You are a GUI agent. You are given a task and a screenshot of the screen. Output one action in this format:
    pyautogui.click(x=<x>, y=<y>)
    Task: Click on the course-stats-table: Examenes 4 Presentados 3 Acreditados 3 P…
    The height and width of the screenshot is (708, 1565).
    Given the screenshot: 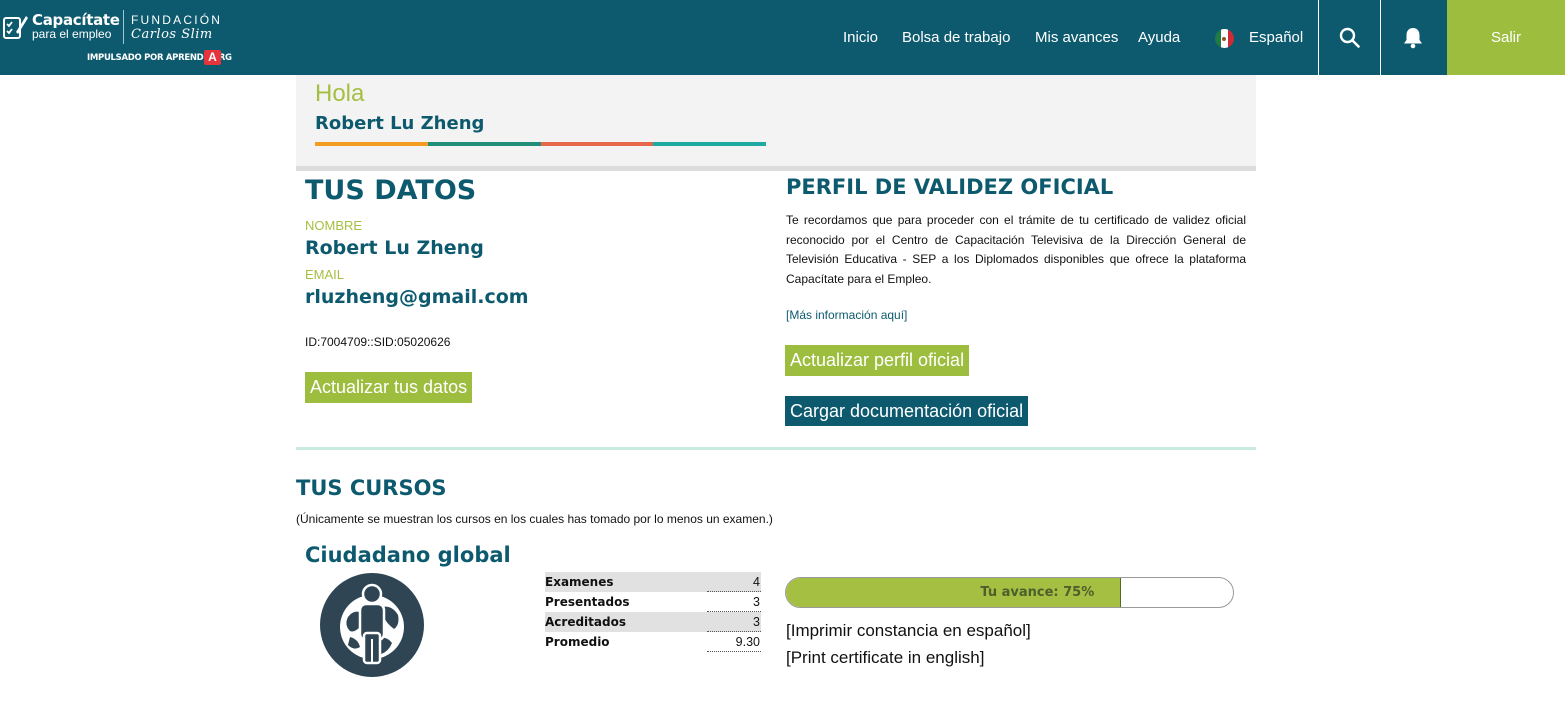 What is the action you would take?
    pyautogui.click(x=653, y=612)
    